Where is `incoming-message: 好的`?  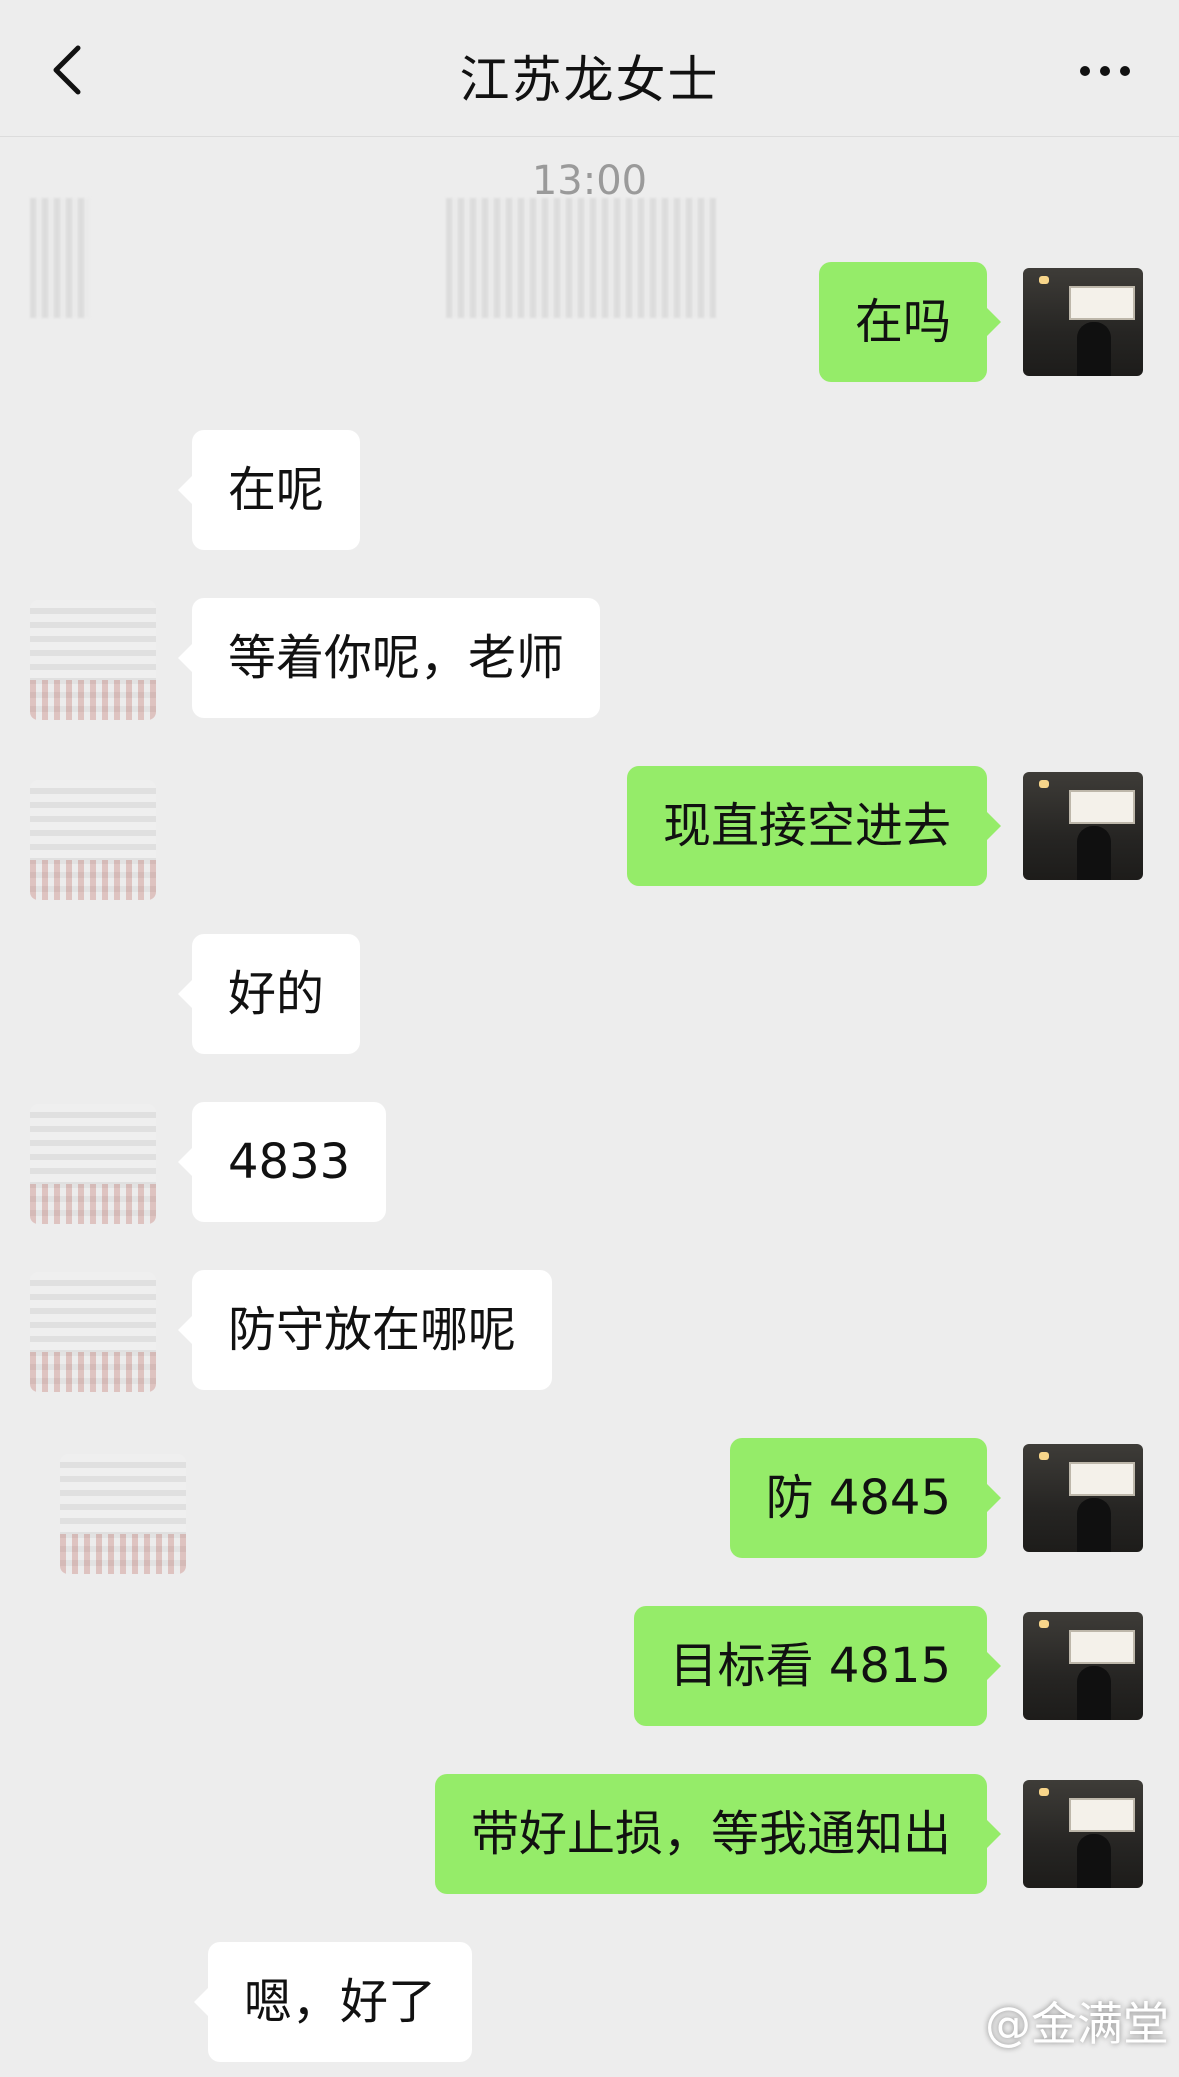
incoming-message: 好的 is located at coordinates (269, 994).